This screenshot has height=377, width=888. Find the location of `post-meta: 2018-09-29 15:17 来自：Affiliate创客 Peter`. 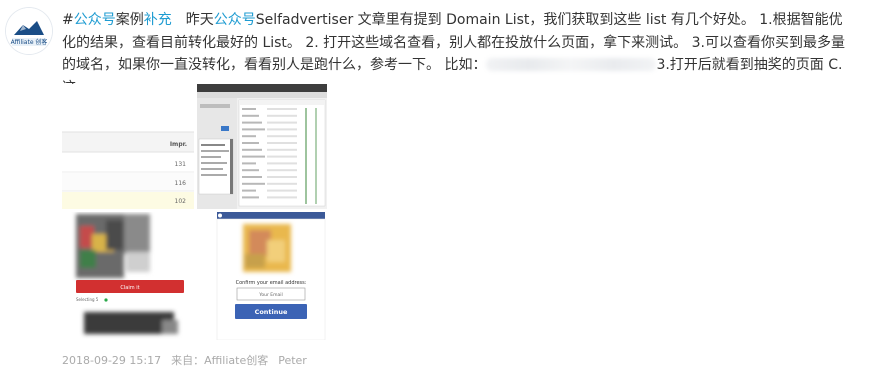

post-meta: 2018-09-29 15:17 来自：Affiliate创客 Peter is located at coordinates (189, 360).